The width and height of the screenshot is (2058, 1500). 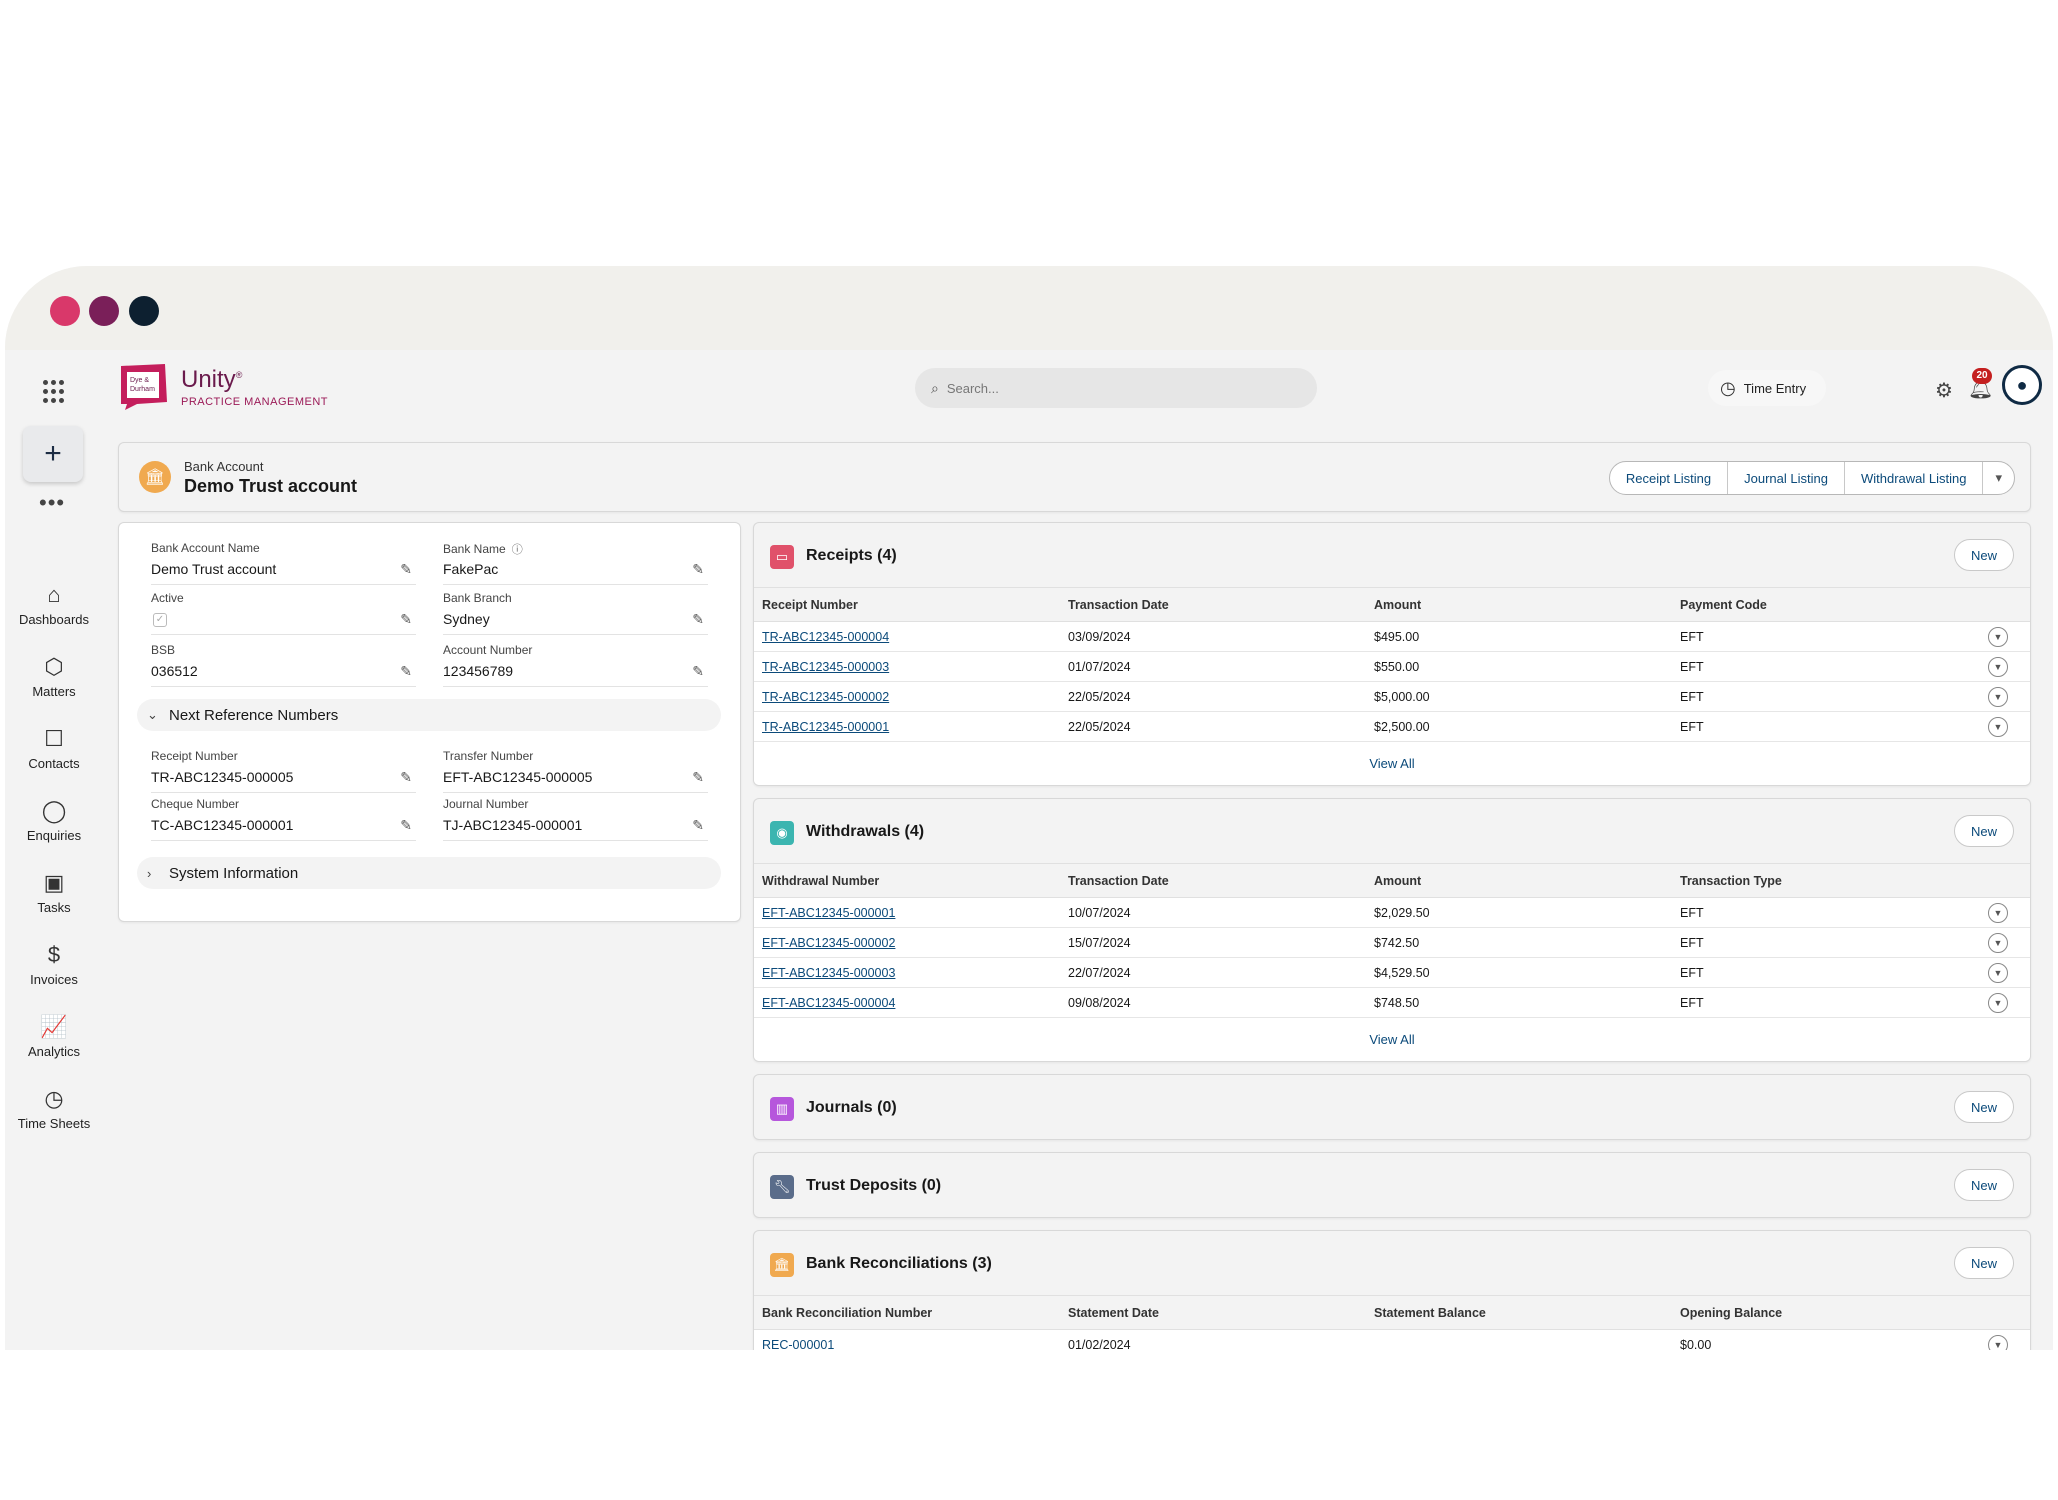 I want to click on column-header: Opening Balance, so click(x=1826, y=1312).